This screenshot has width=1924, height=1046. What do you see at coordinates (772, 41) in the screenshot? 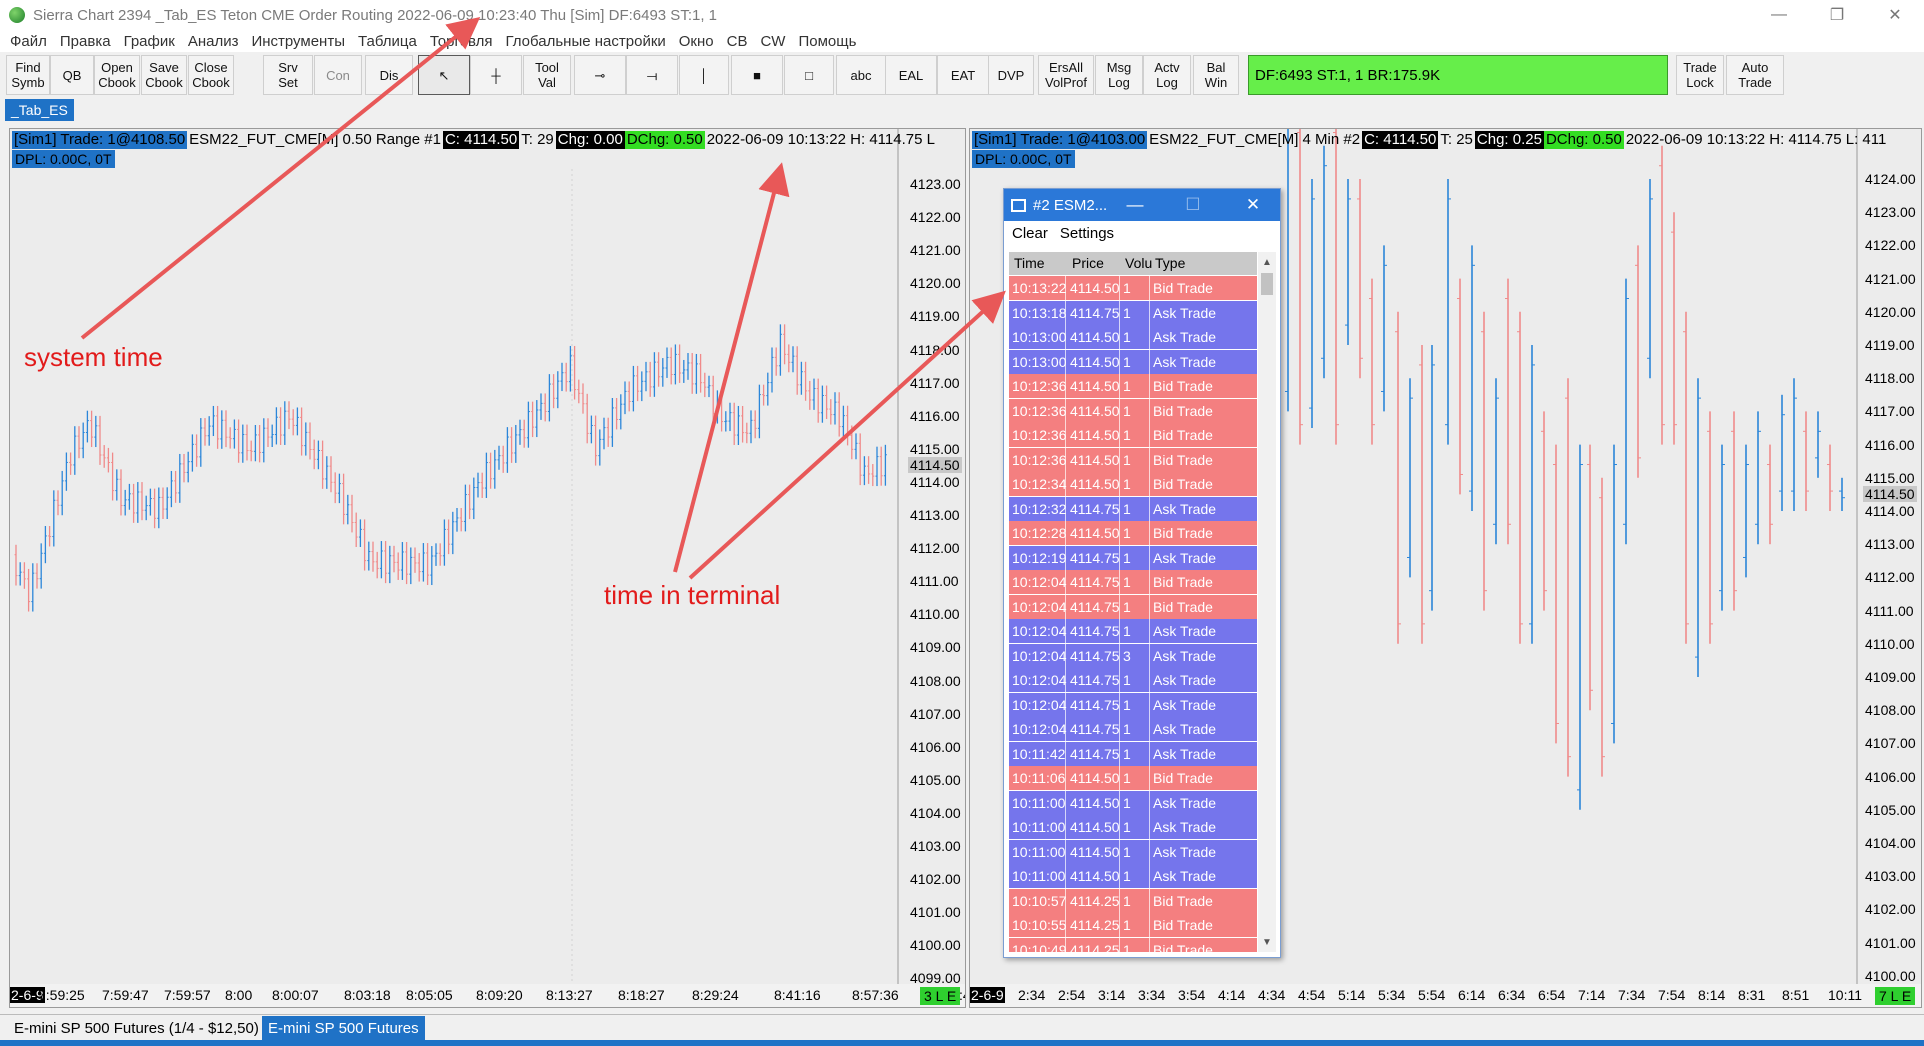
I see `menu-item: CW` at bounding box center [772, 41].